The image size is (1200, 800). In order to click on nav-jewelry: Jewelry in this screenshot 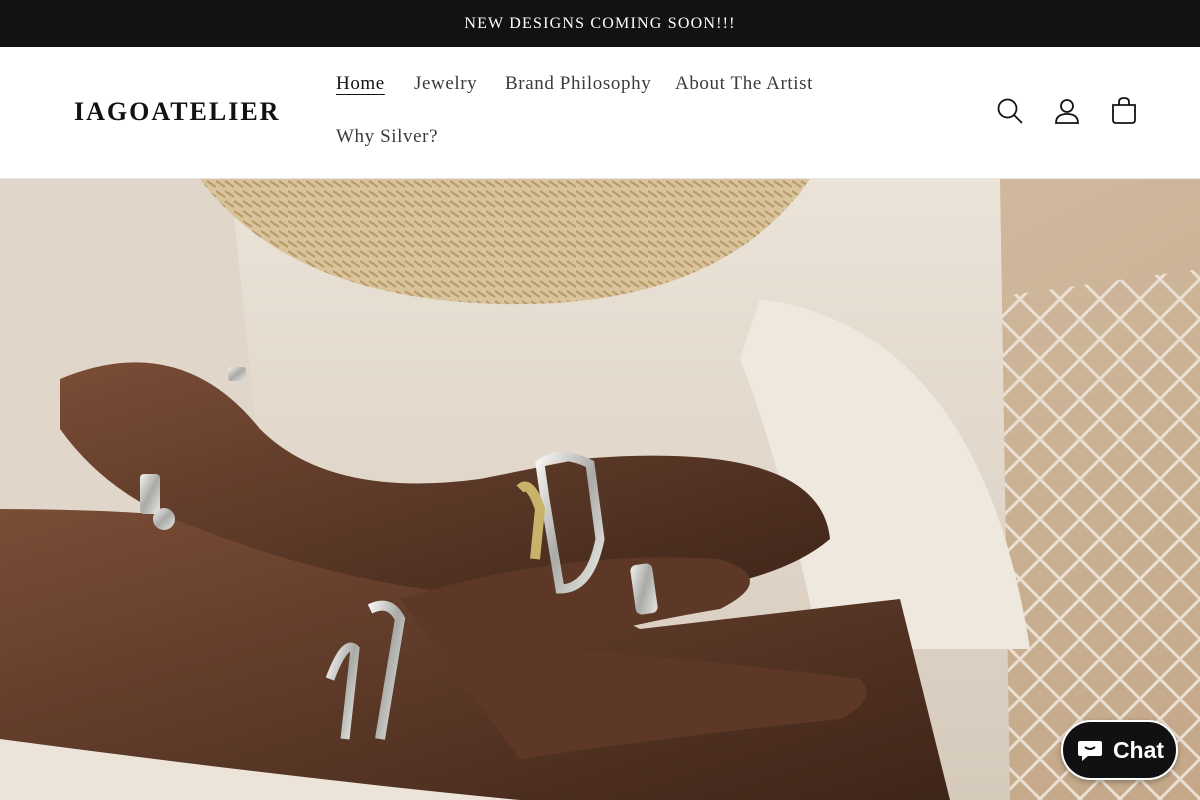, I will do `click(445, 84)`.